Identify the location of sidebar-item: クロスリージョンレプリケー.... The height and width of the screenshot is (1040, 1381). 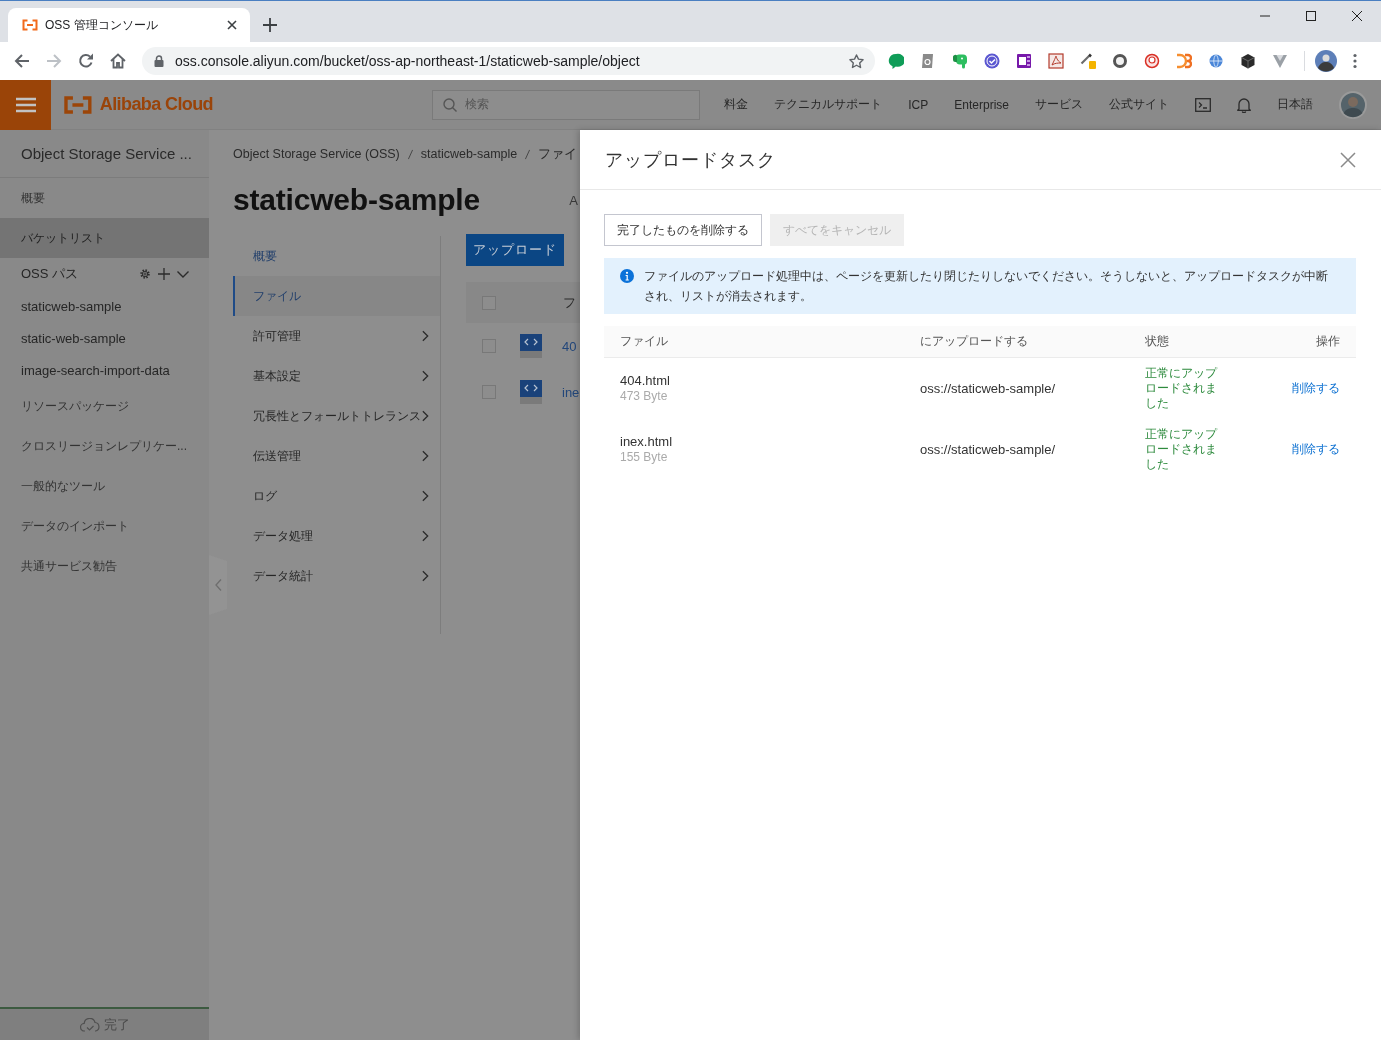
(104, 446).